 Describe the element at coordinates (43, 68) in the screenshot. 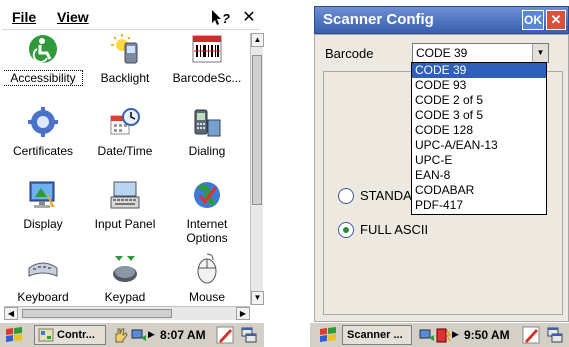

I see `cp-item-accessibility: Accessibility` at that location.